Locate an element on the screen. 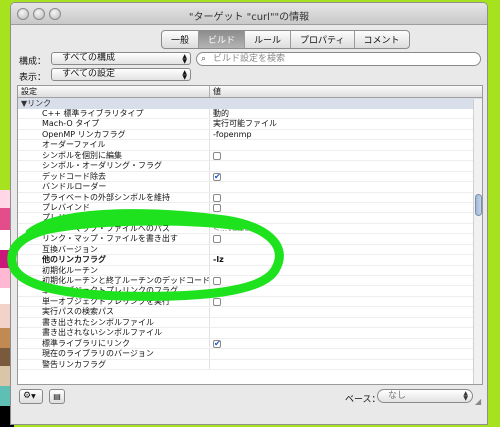 Image resolution: width=500 pixels, height=427 pixels. table-row: プライベートの外部シンボルを維持 is located at coordinates (250, 197).